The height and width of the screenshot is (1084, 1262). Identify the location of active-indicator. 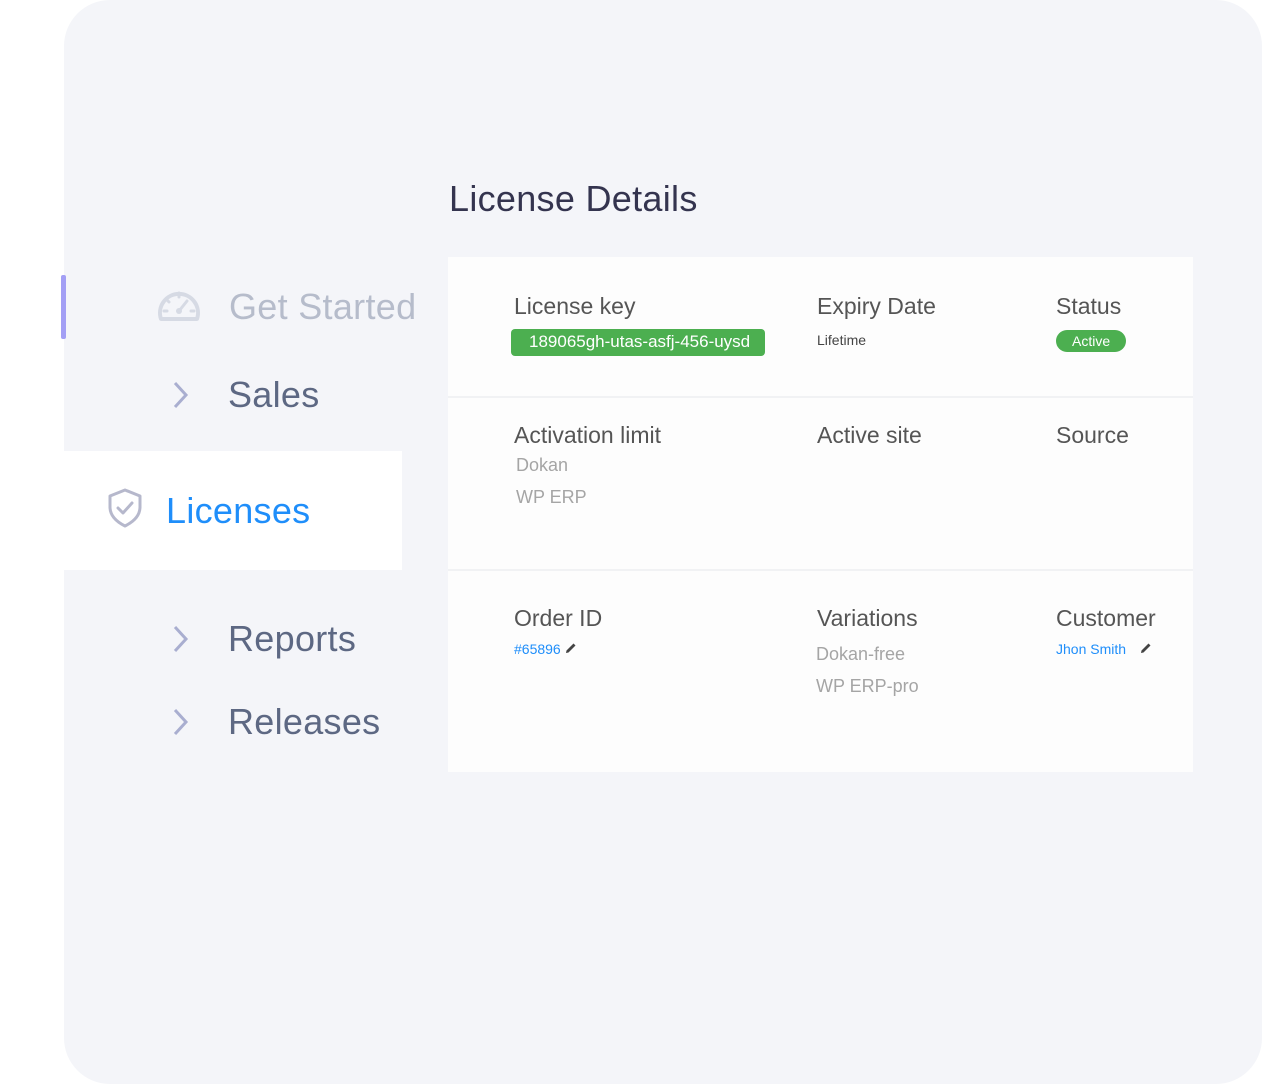
(63, 307).